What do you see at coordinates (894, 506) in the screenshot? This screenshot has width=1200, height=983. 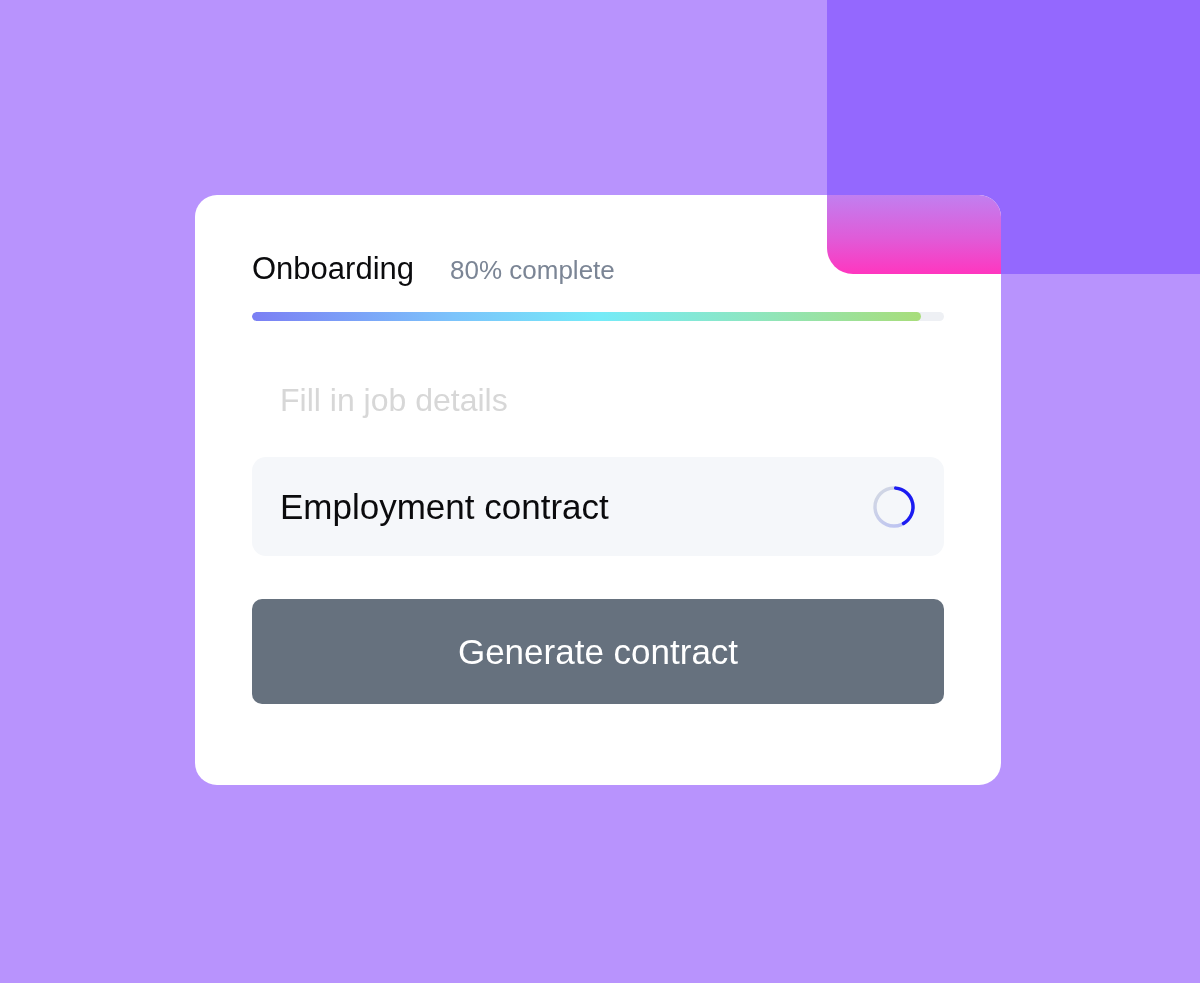 I see `spinner-icon` at bounding box center [894, 506].